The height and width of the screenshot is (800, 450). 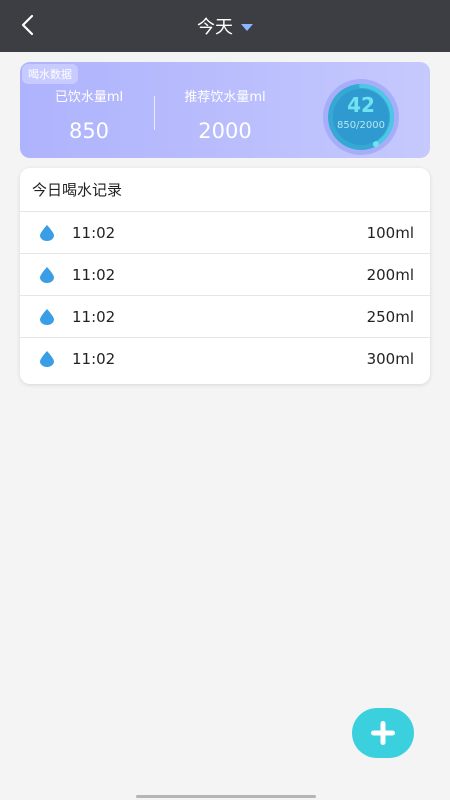 What do you see at coordinates (390, 232) in the screenshot?
I see `record-amount: 100ml` at bounding box center [390, 232].